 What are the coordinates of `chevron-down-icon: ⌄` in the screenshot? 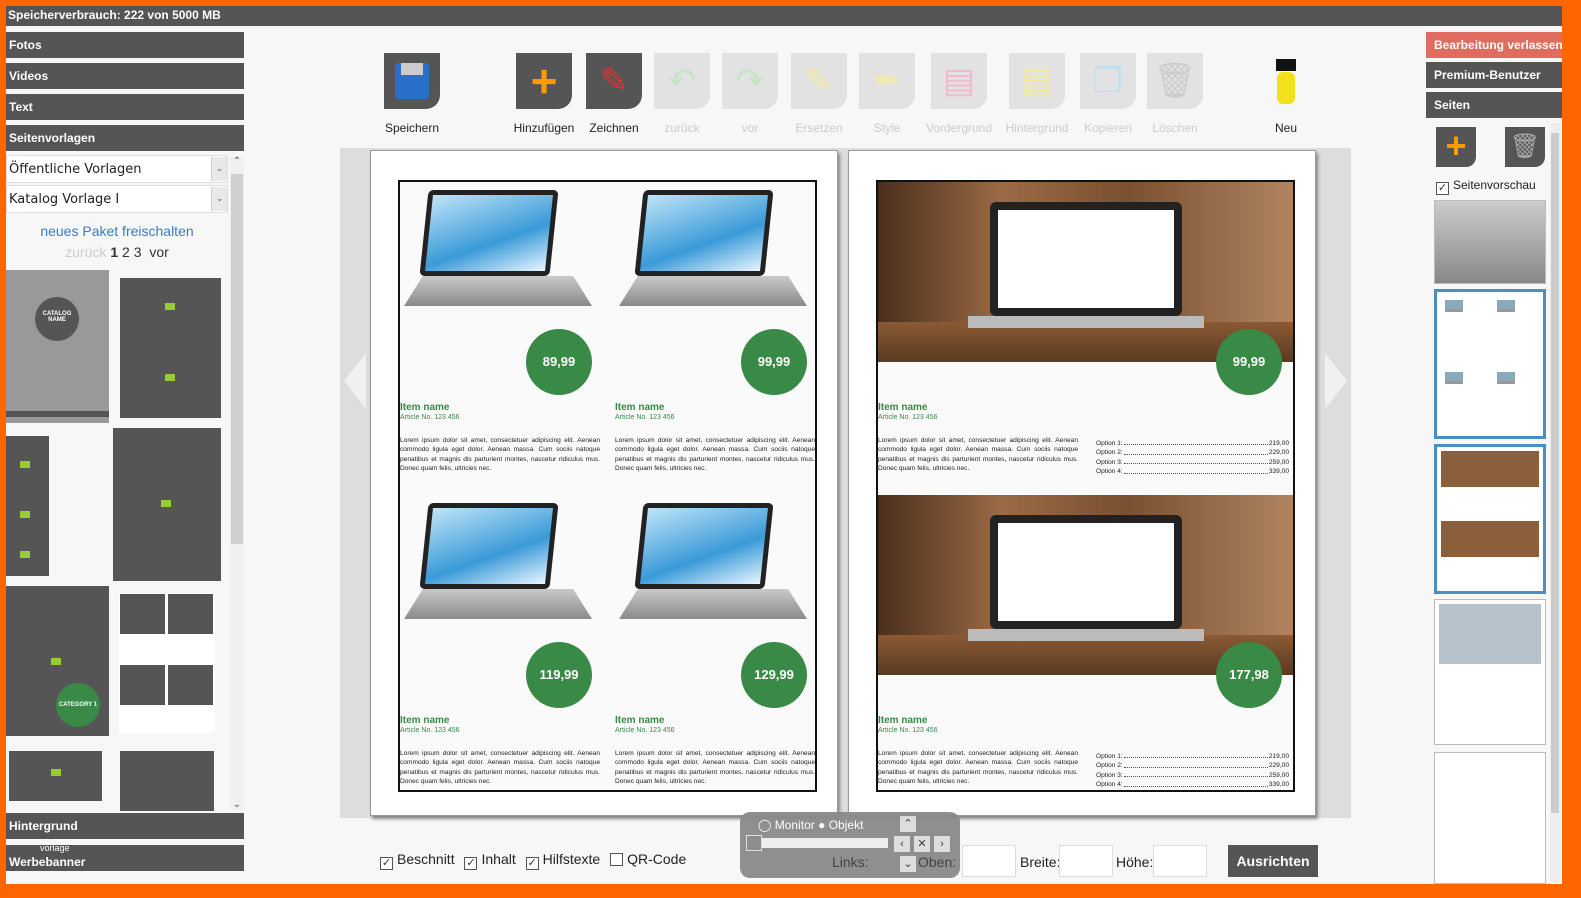 It's located at (237, 804).